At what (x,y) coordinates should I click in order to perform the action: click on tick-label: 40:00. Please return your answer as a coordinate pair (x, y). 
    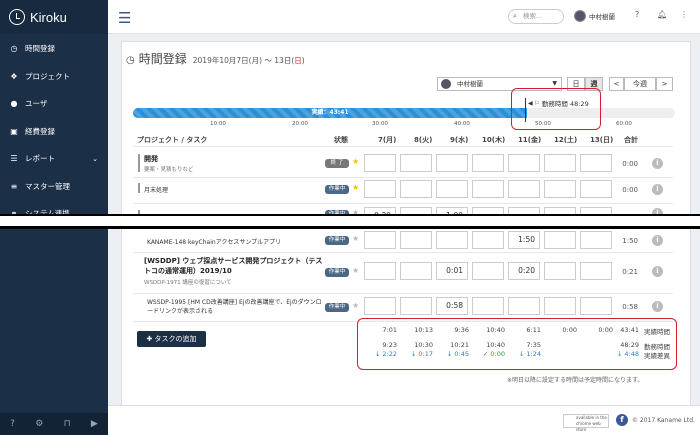
    Looking at the image, I should click on (462, 124).